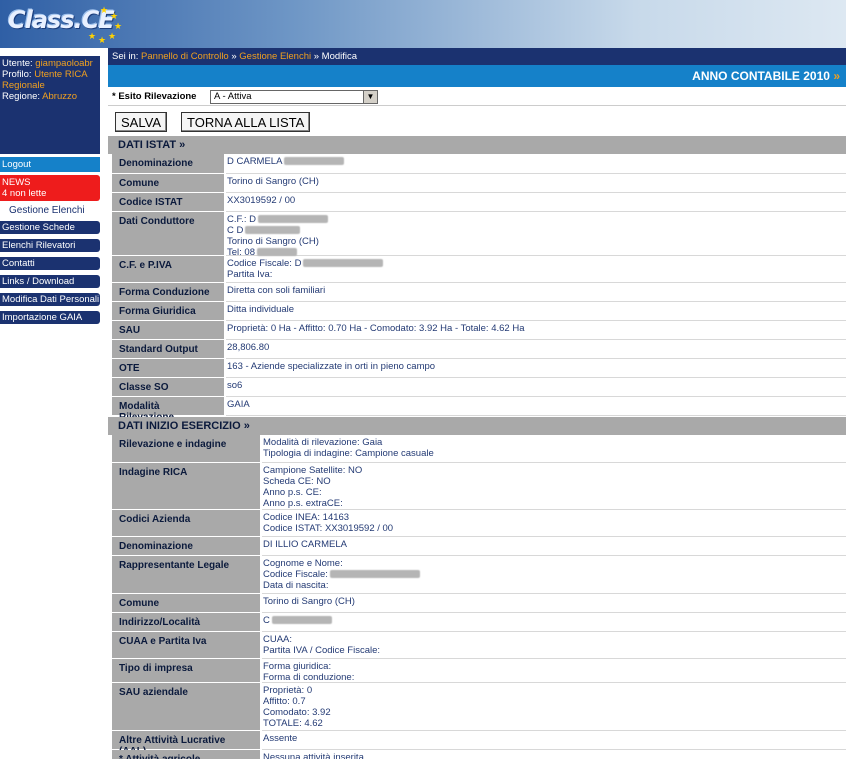 The image size is (846, 759). I want to click on user-label: Utente:, so click(19, 63).